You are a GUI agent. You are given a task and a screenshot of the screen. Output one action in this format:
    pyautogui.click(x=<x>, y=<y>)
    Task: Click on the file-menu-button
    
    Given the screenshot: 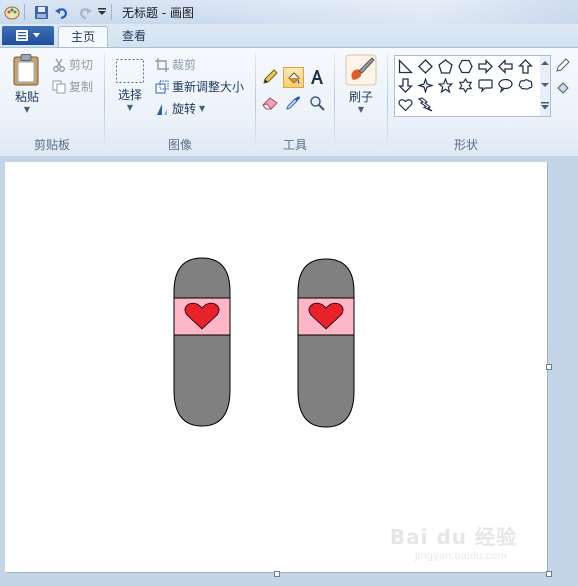 What is the action you would take?
    pyautogui.click(x=28, y=35)
    